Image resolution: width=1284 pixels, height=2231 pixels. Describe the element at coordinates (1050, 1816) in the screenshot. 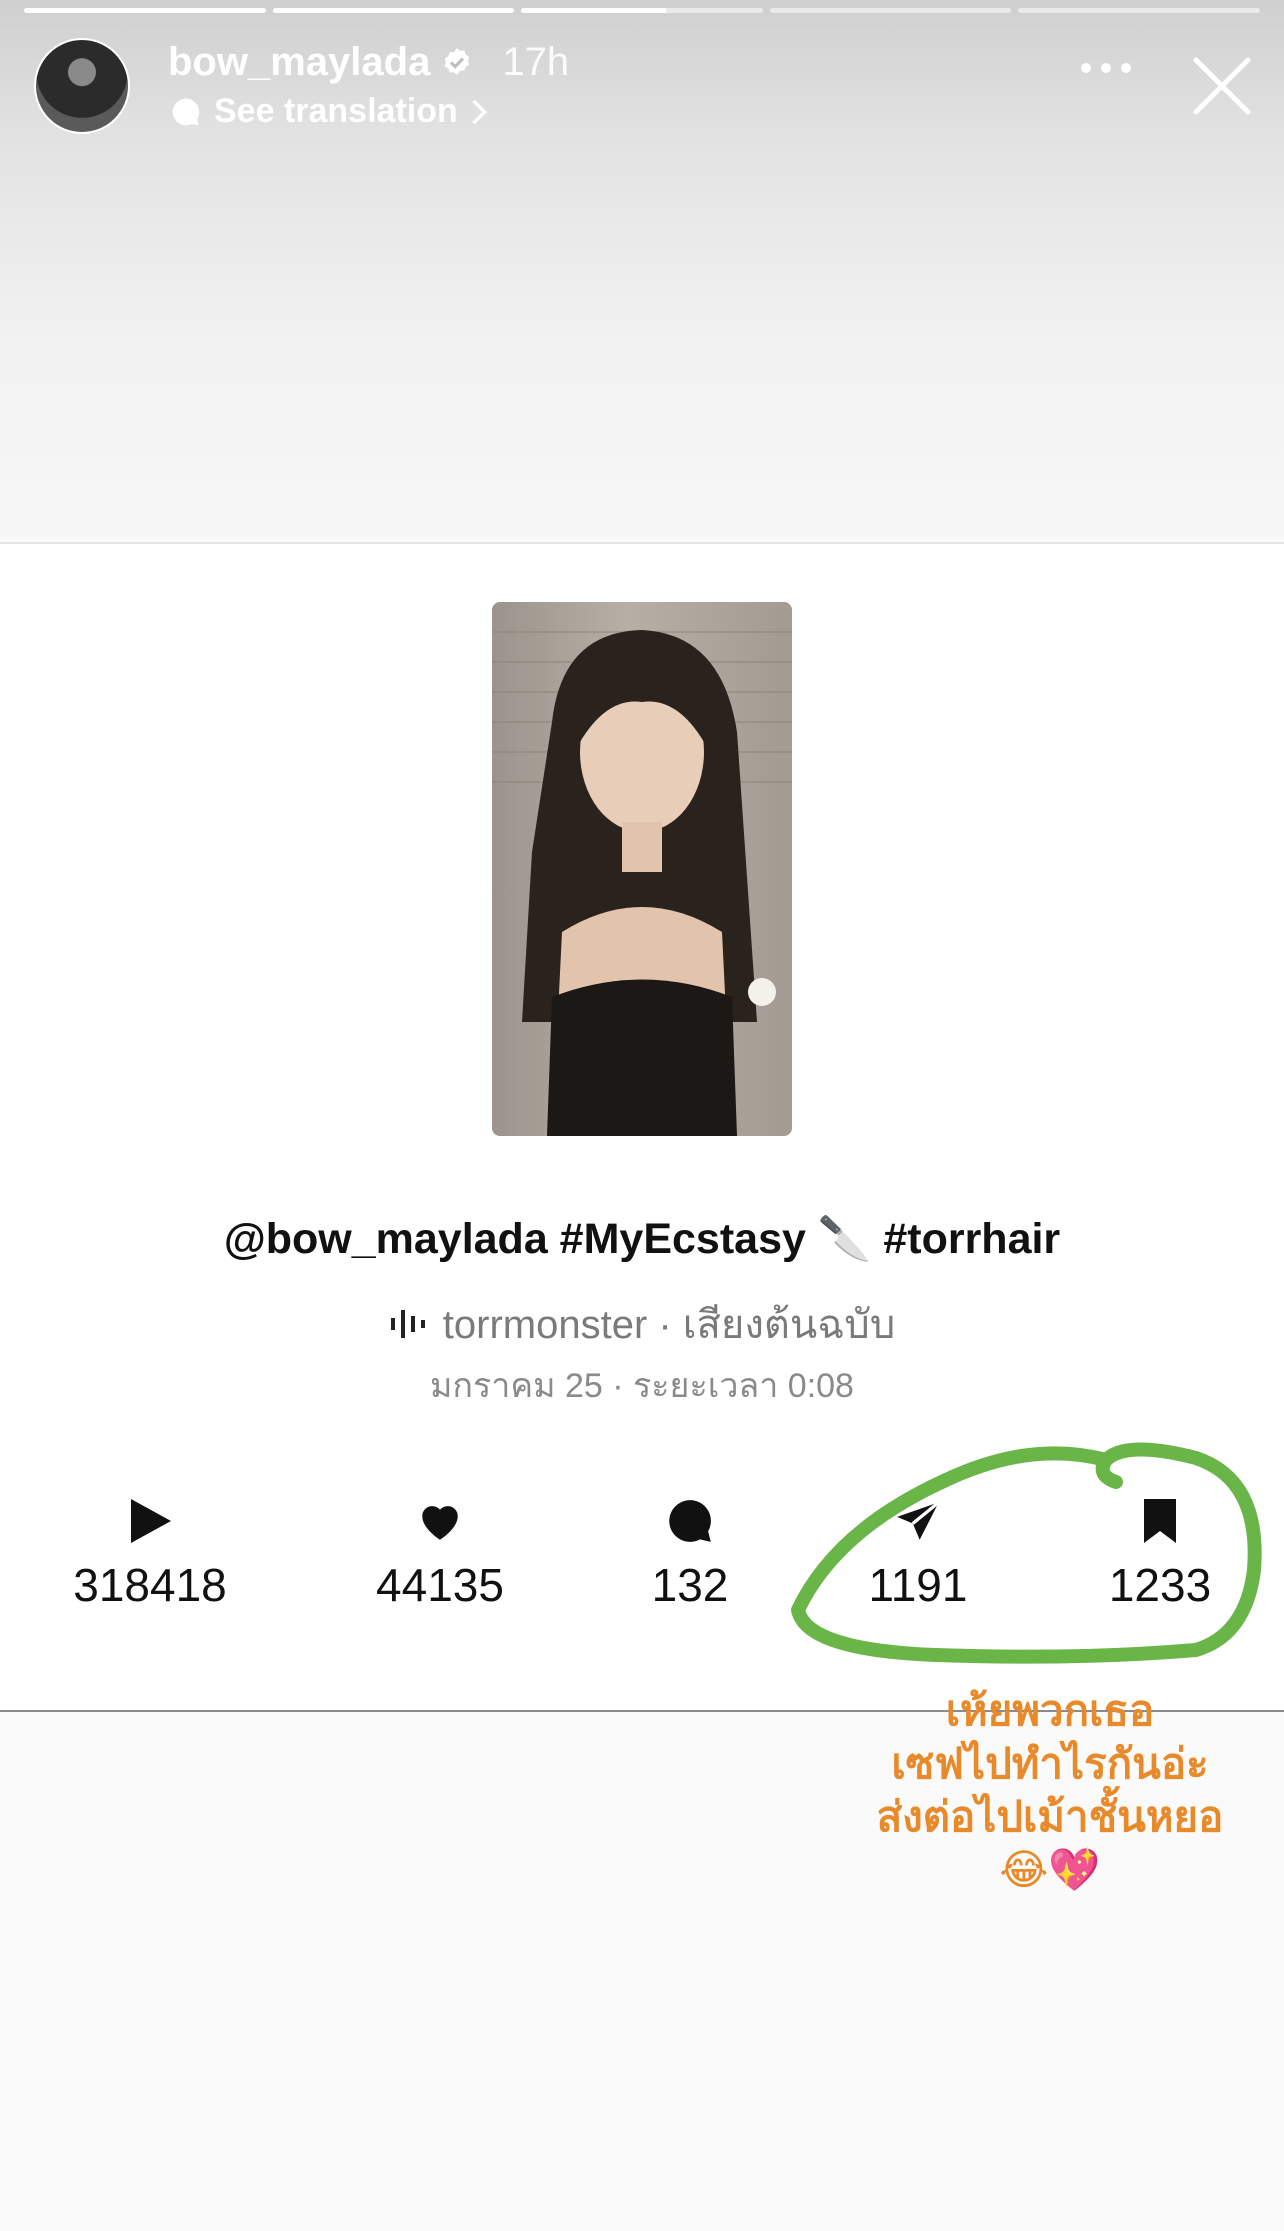

I see `annotation-line: ส่งต่อไปเม้าชั้นหยอ` at that location.